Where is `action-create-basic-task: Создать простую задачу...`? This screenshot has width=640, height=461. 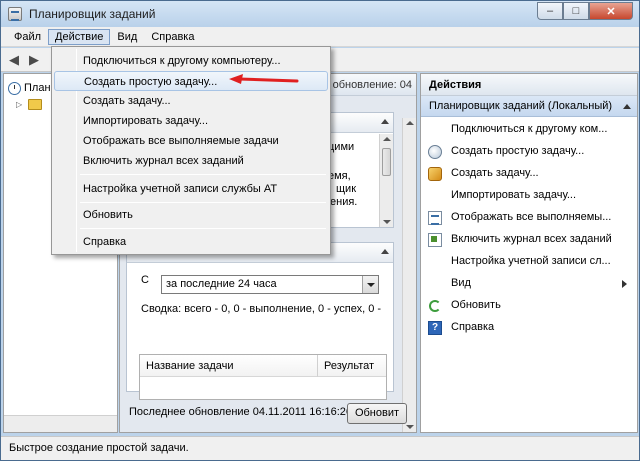 action-create-basic-task: Создать простую задачу... is located at coordinates (529, 152).